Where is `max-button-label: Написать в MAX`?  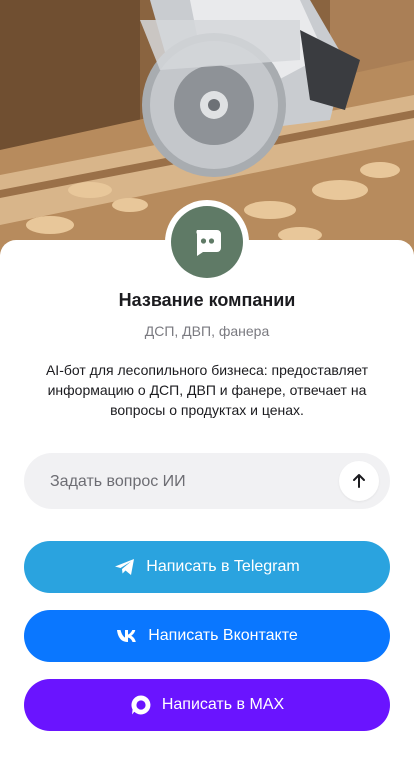 max-button-label: Написать в MAX is located at coordinates (223, 704).